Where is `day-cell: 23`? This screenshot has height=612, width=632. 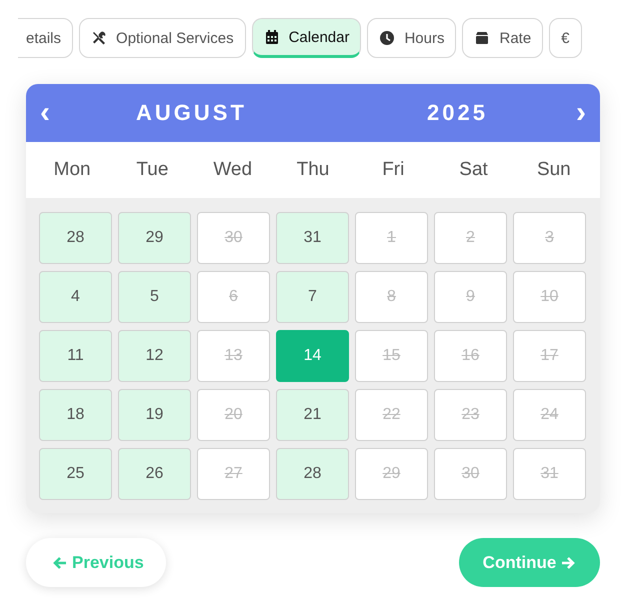 day-cell: 23 is located at coordinates (470, 415).